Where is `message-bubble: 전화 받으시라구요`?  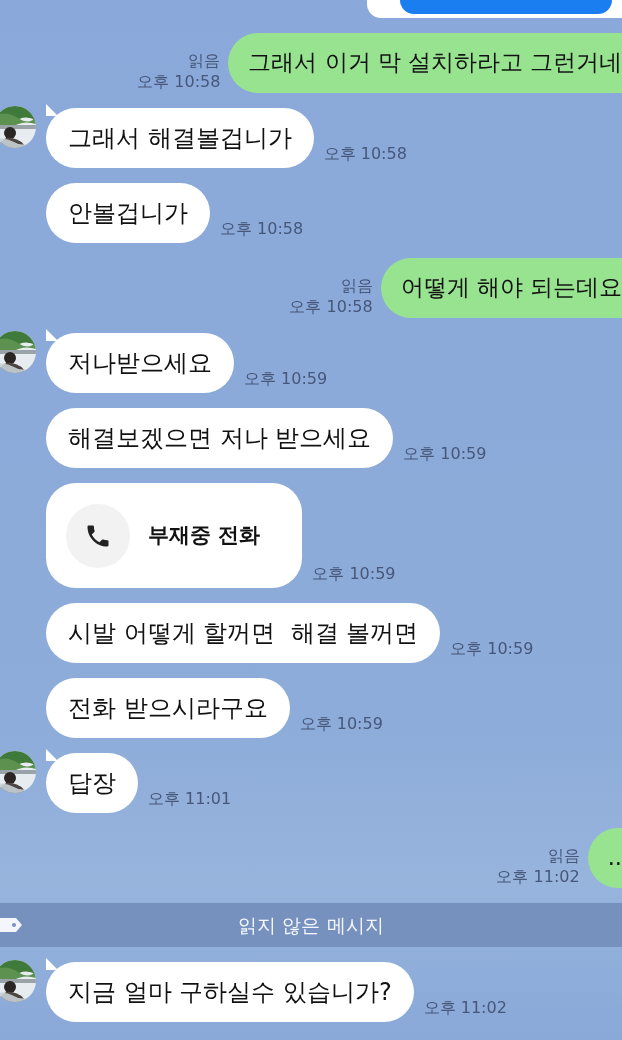
message-bubble: 전화 받으시라구요 is located at coordinates (168, 708).